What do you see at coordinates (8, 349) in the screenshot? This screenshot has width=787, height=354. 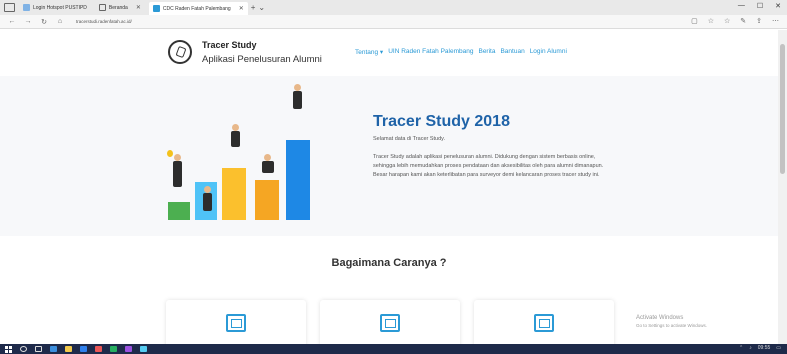 I see `windows-start-icon` at bounding box center [8, 349].